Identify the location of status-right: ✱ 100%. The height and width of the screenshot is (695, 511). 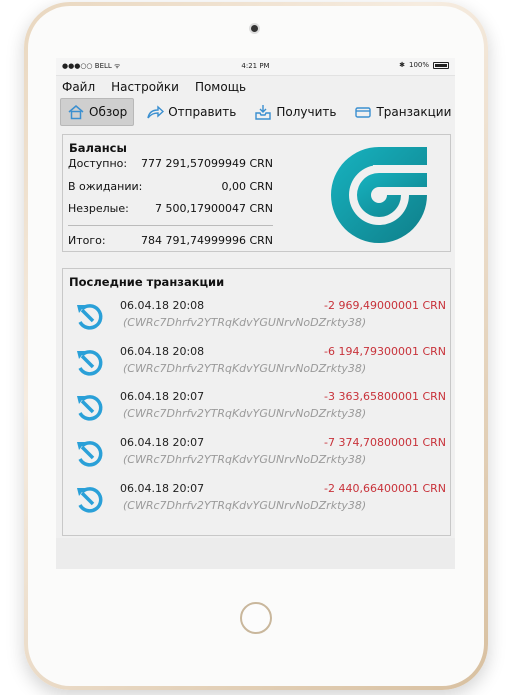
(424, 65).